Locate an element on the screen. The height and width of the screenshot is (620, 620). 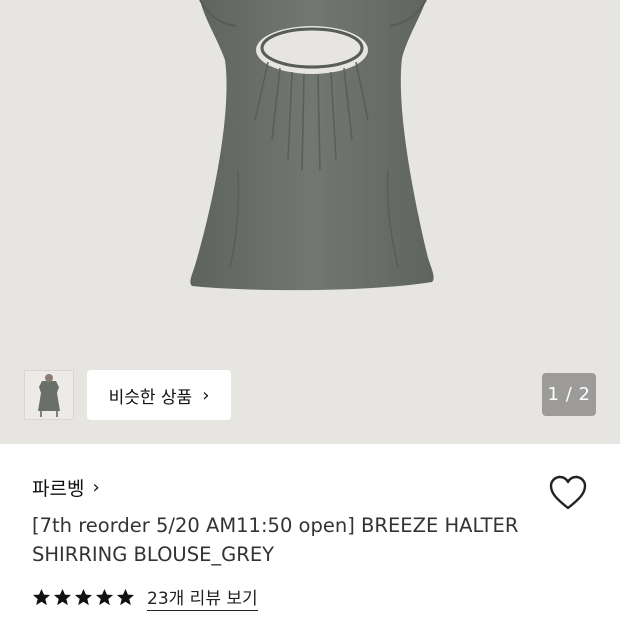
similar-products-label: 비슷한 상품 is located at coordinates (150, 397).